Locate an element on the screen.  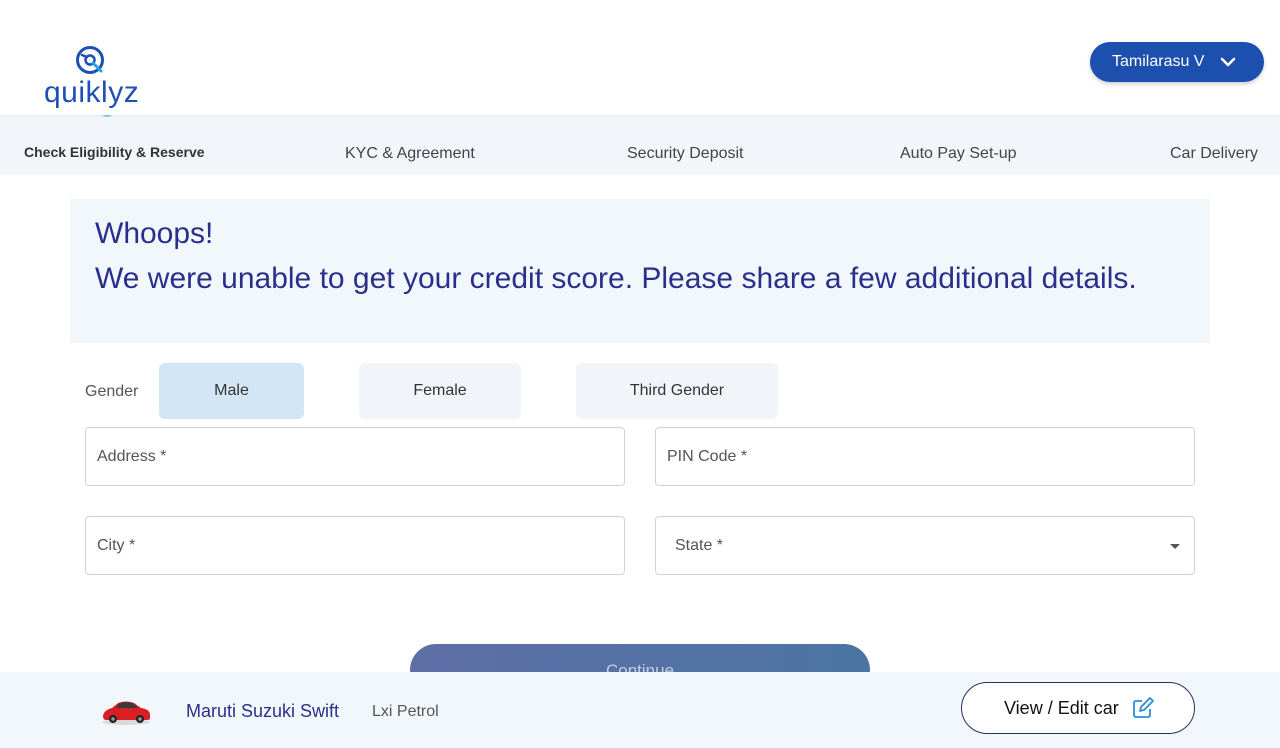
pin-code-field is located at coordinates (925, 456).